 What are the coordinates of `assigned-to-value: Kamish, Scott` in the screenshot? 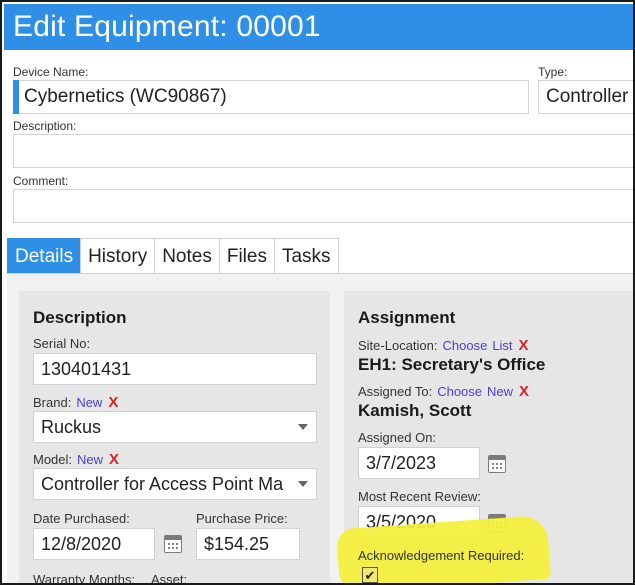 It's located at (415, 410).